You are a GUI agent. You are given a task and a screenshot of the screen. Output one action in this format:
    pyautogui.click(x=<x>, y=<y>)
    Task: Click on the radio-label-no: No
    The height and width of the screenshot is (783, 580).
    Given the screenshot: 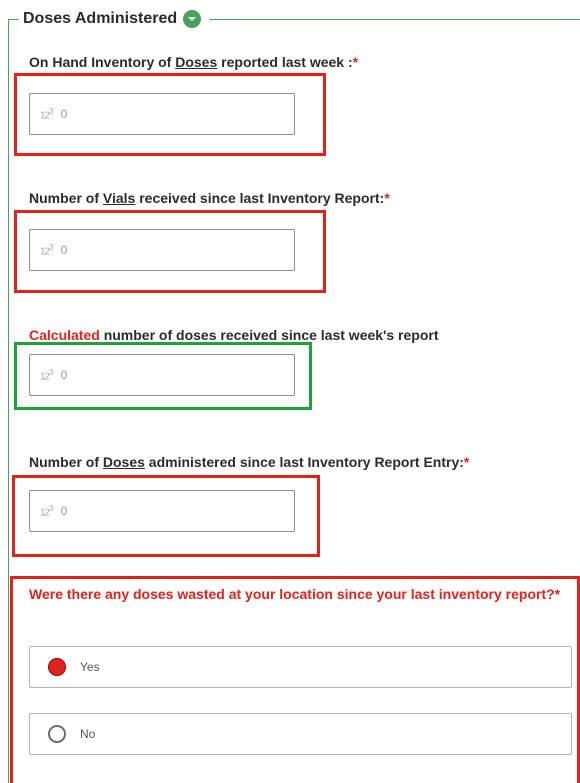 What is the action you would take?
    pyautogui.click(x=88, y=734)
    